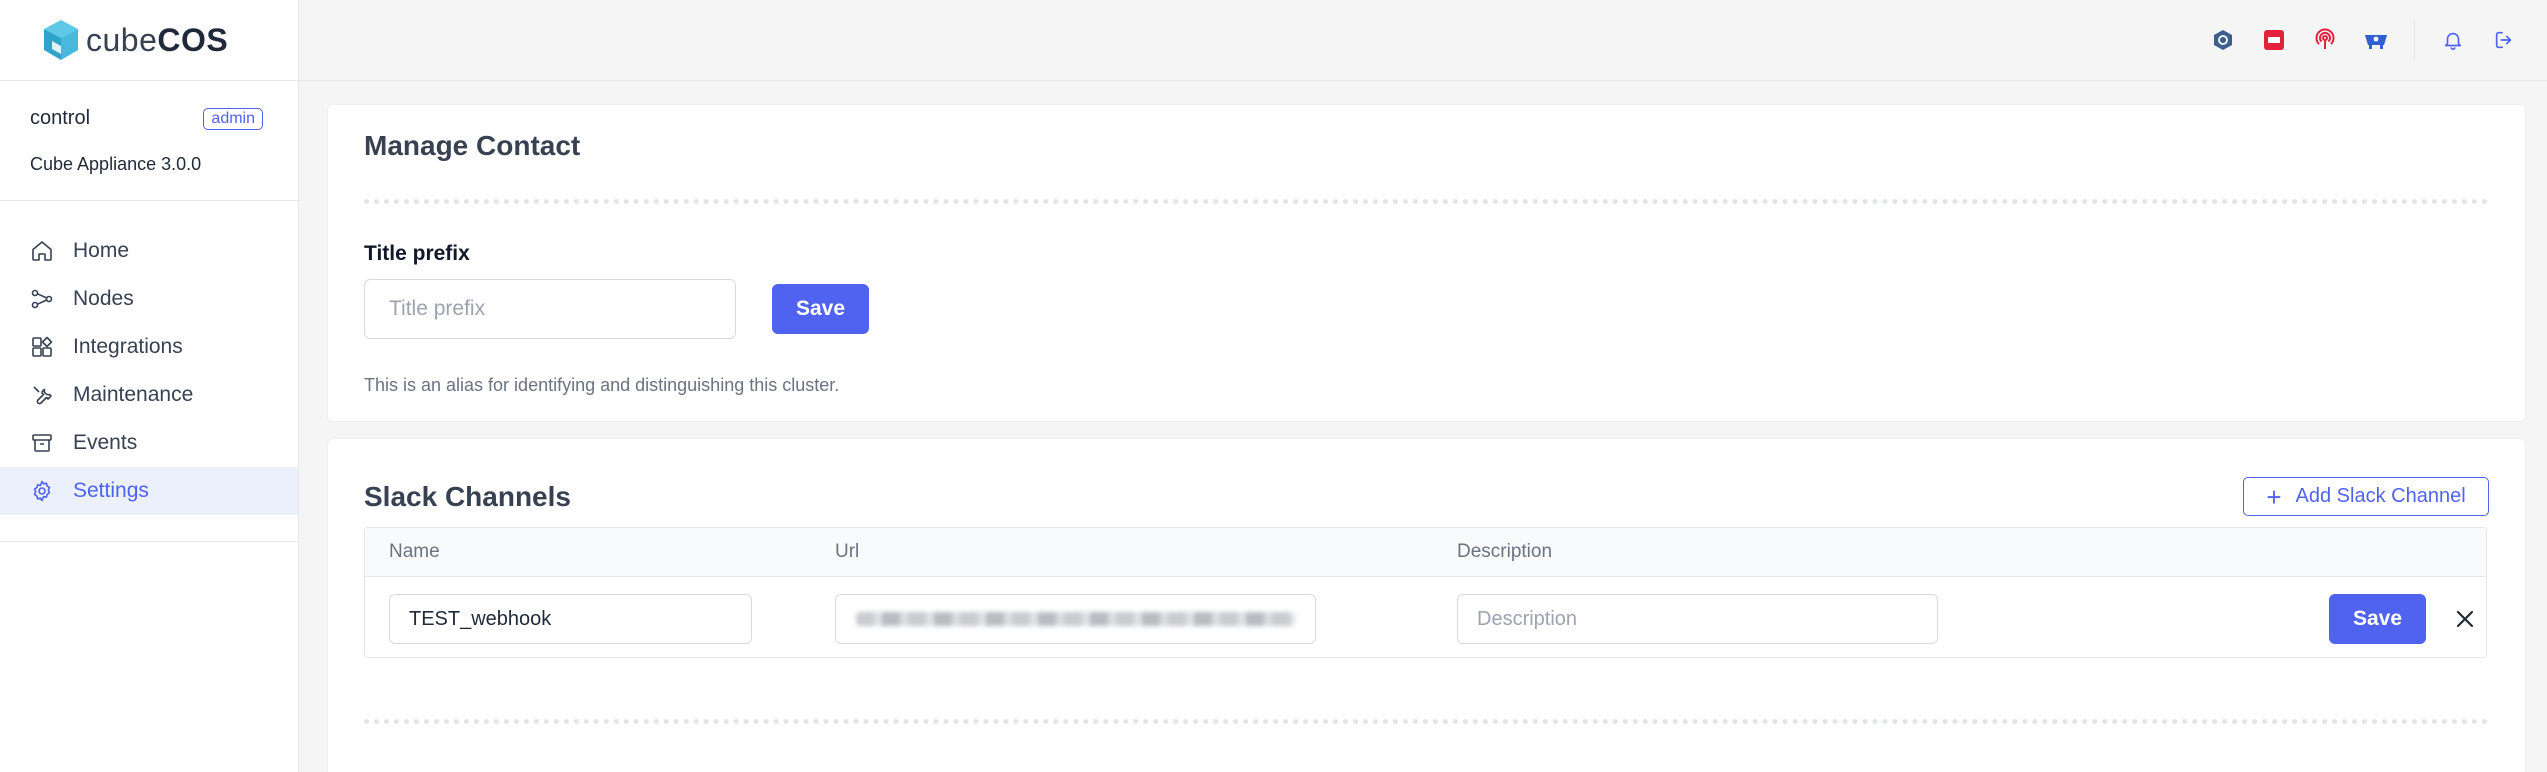  I want to click on archive-icon, so click(42, 443).